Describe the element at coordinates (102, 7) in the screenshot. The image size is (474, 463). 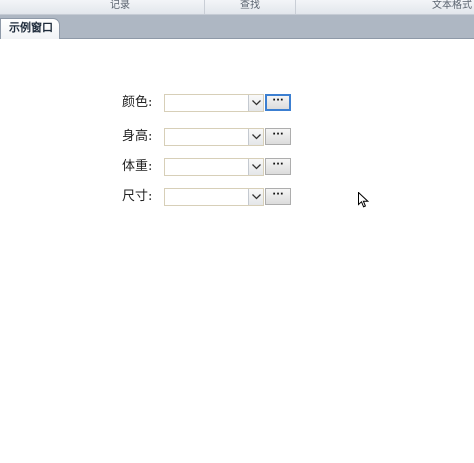
I see `ribbon-group-records: 记录` at that location.